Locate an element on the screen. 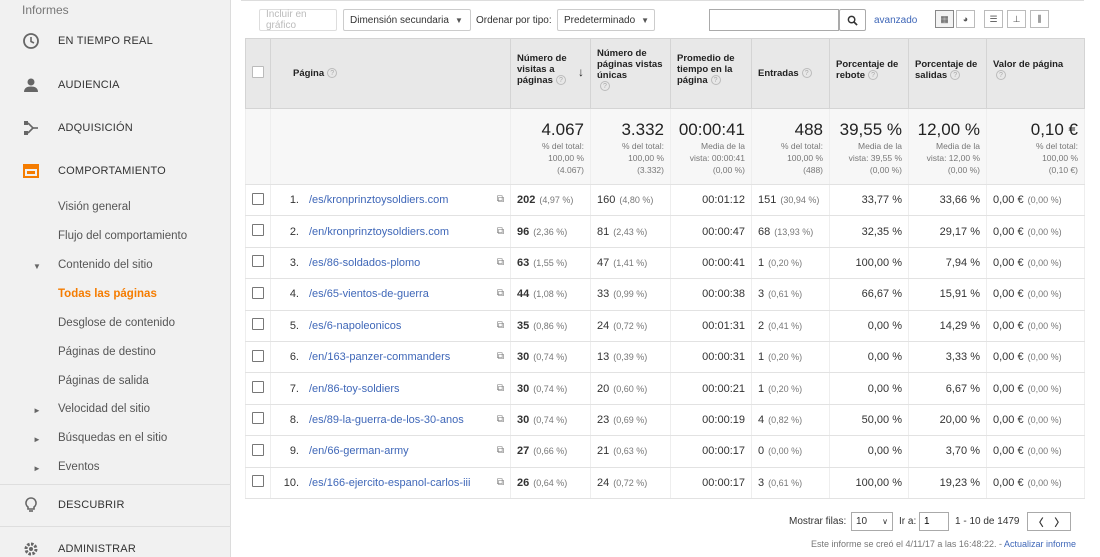 This screenshot has width=1100, height=557. column-header-avg-time: Promedio de tiempo en la página? is located at coordinates (711, 73).